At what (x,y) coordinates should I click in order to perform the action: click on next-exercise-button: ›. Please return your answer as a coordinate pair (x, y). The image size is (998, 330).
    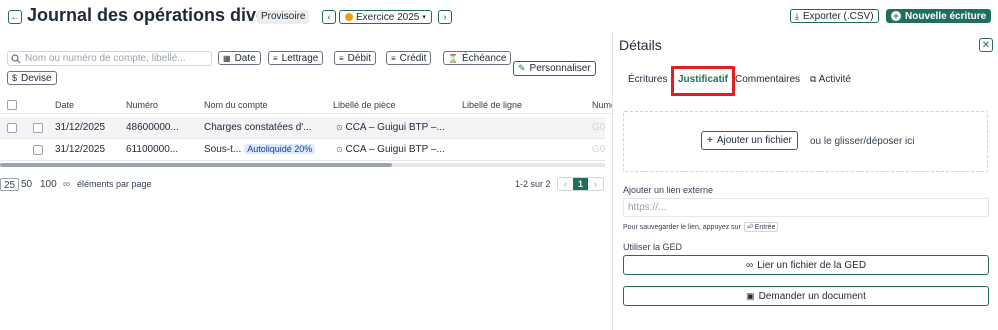
    Looking at the image, I should click on (445, 17).